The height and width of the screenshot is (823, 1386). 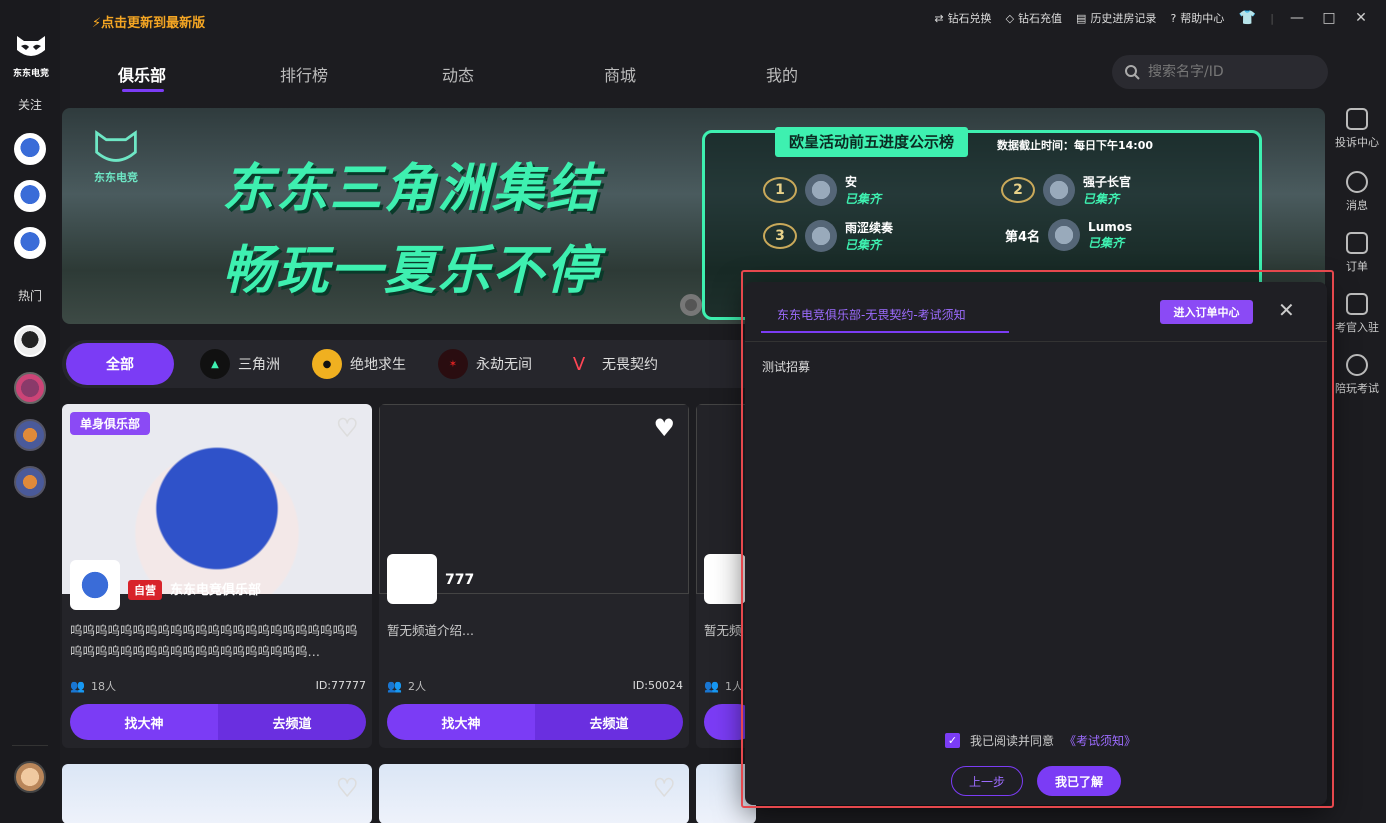 What do you see at coordinates (828, 236) in the screenshot?
I see `rank-entry: 3 雨涩续奏 已集齐` at bounding box center [828, 236].